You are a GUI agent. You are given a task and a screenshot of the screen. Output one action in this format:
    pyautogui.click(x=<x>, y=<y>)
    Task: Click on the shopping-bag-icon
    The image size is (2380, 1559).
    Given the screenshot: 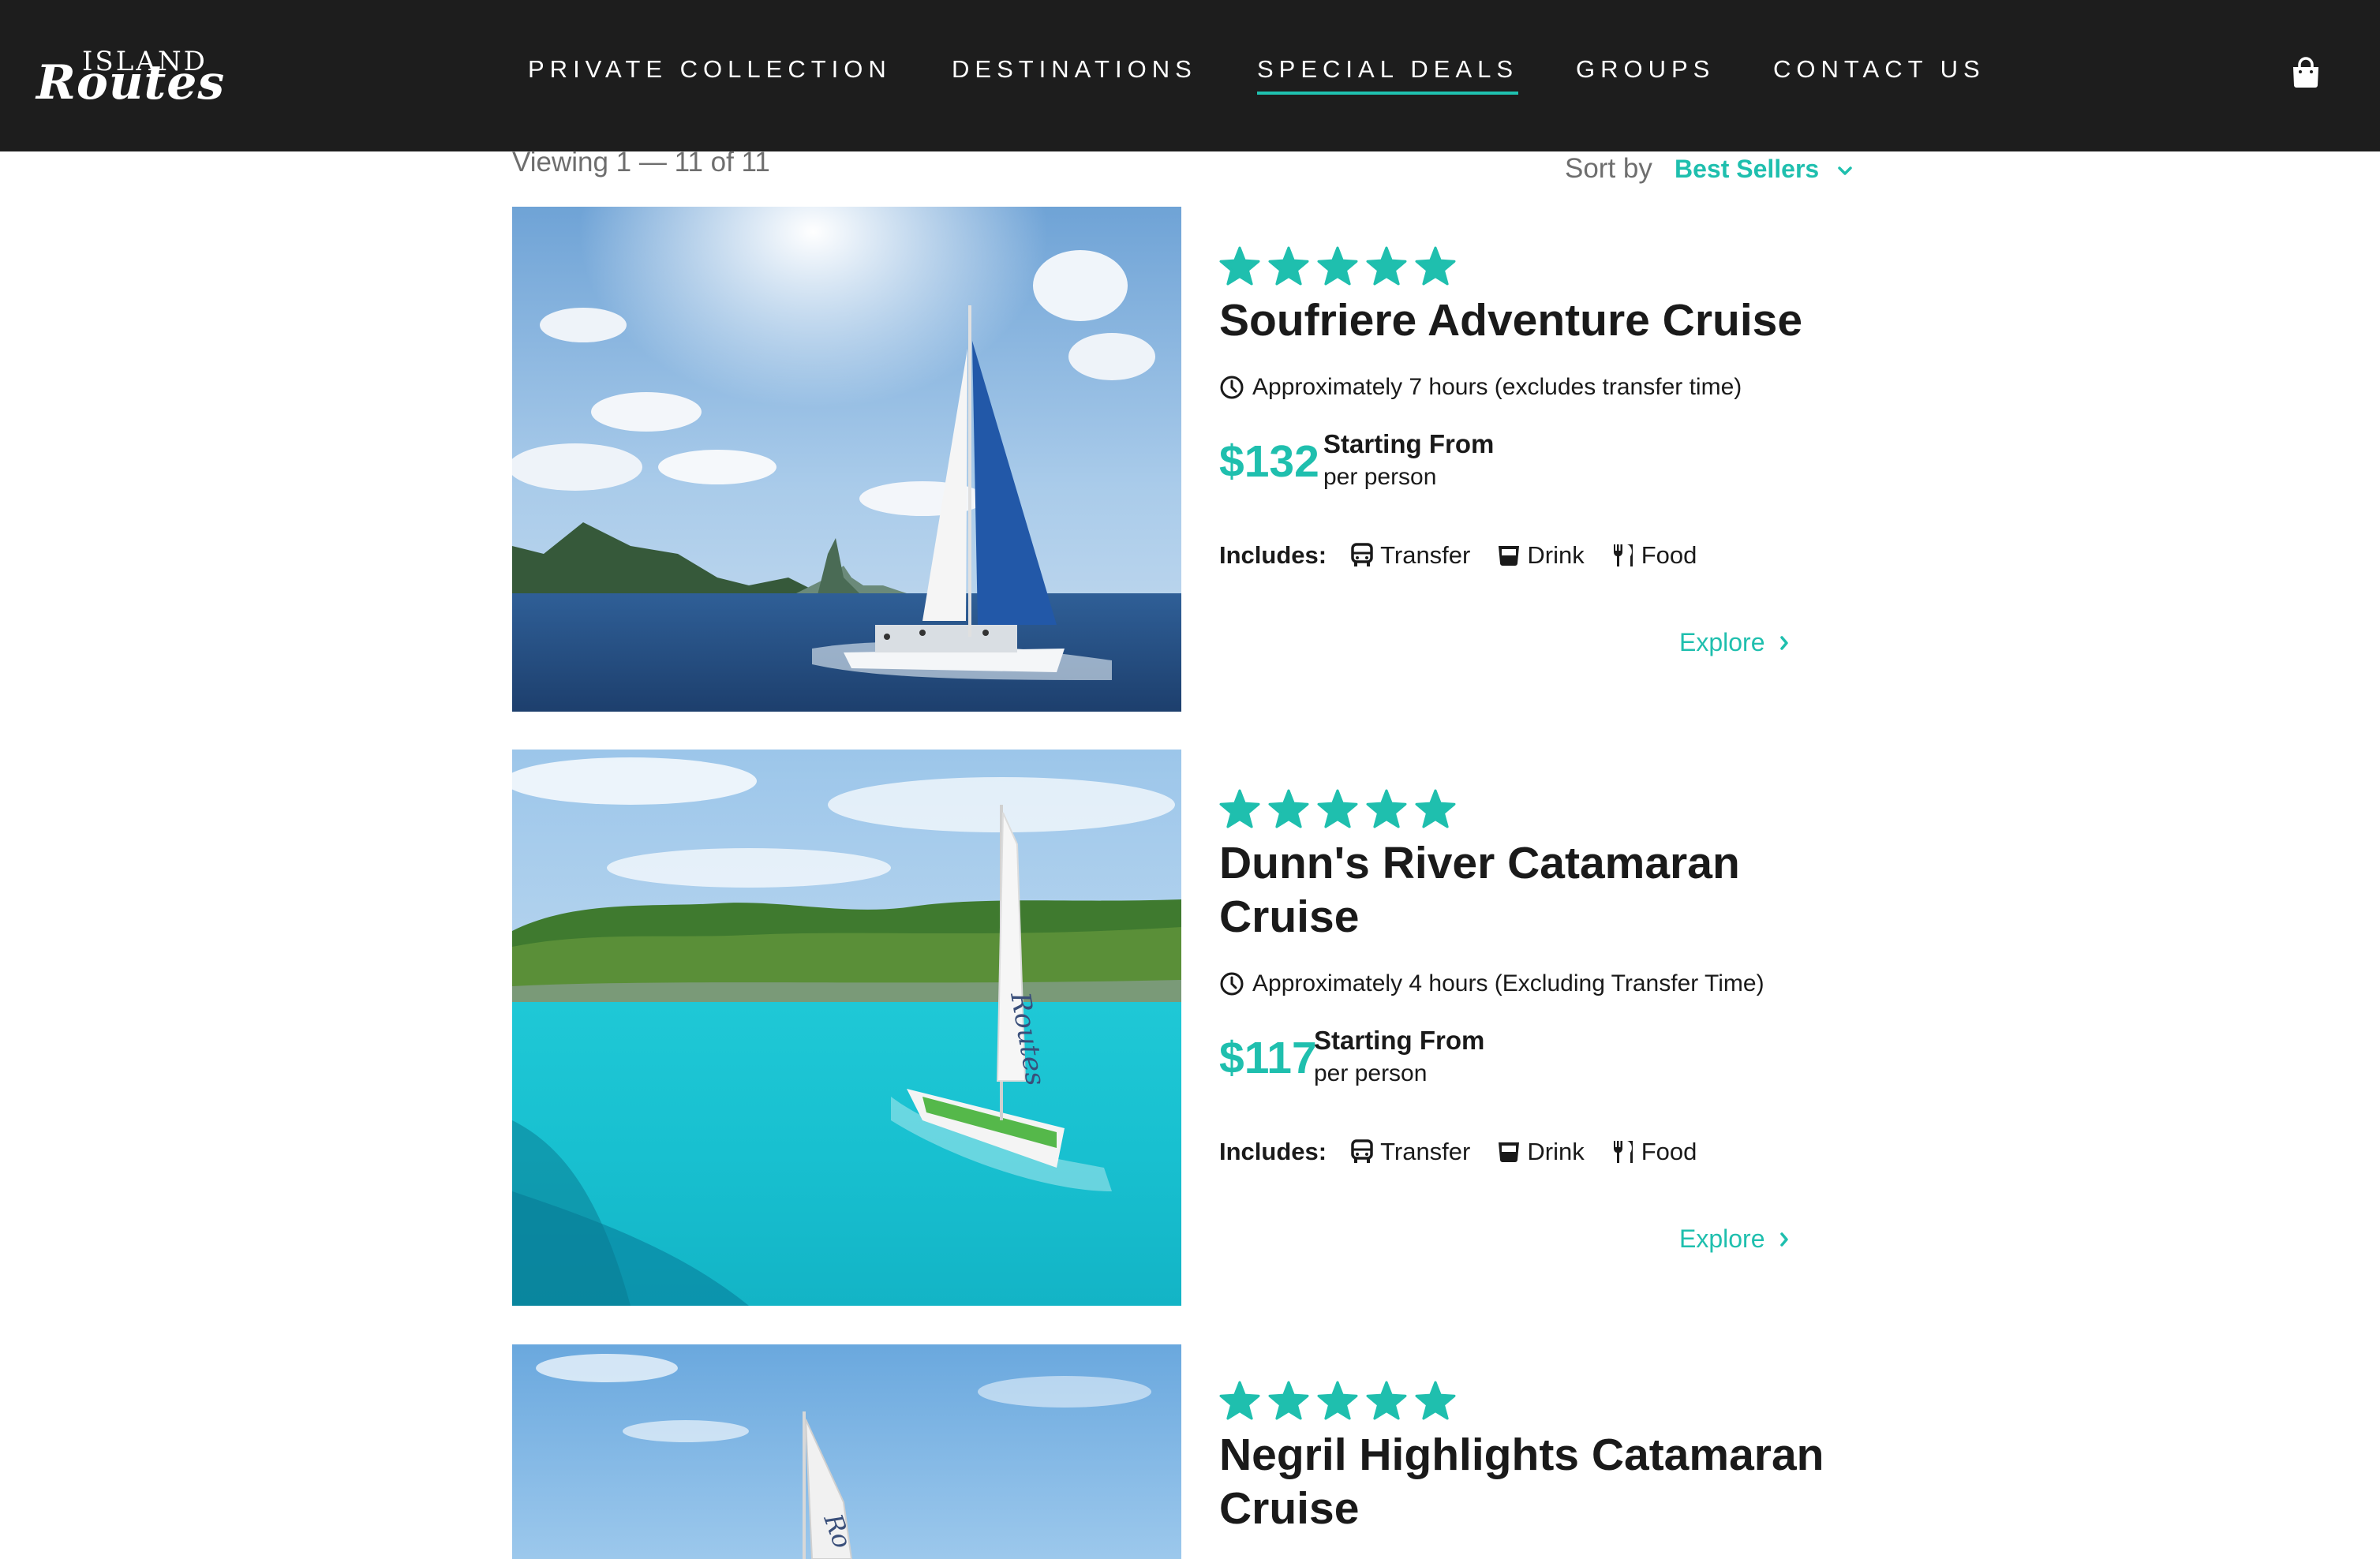 What is the action you would take?
    pyautogui.click(x=2306, y=72)
    